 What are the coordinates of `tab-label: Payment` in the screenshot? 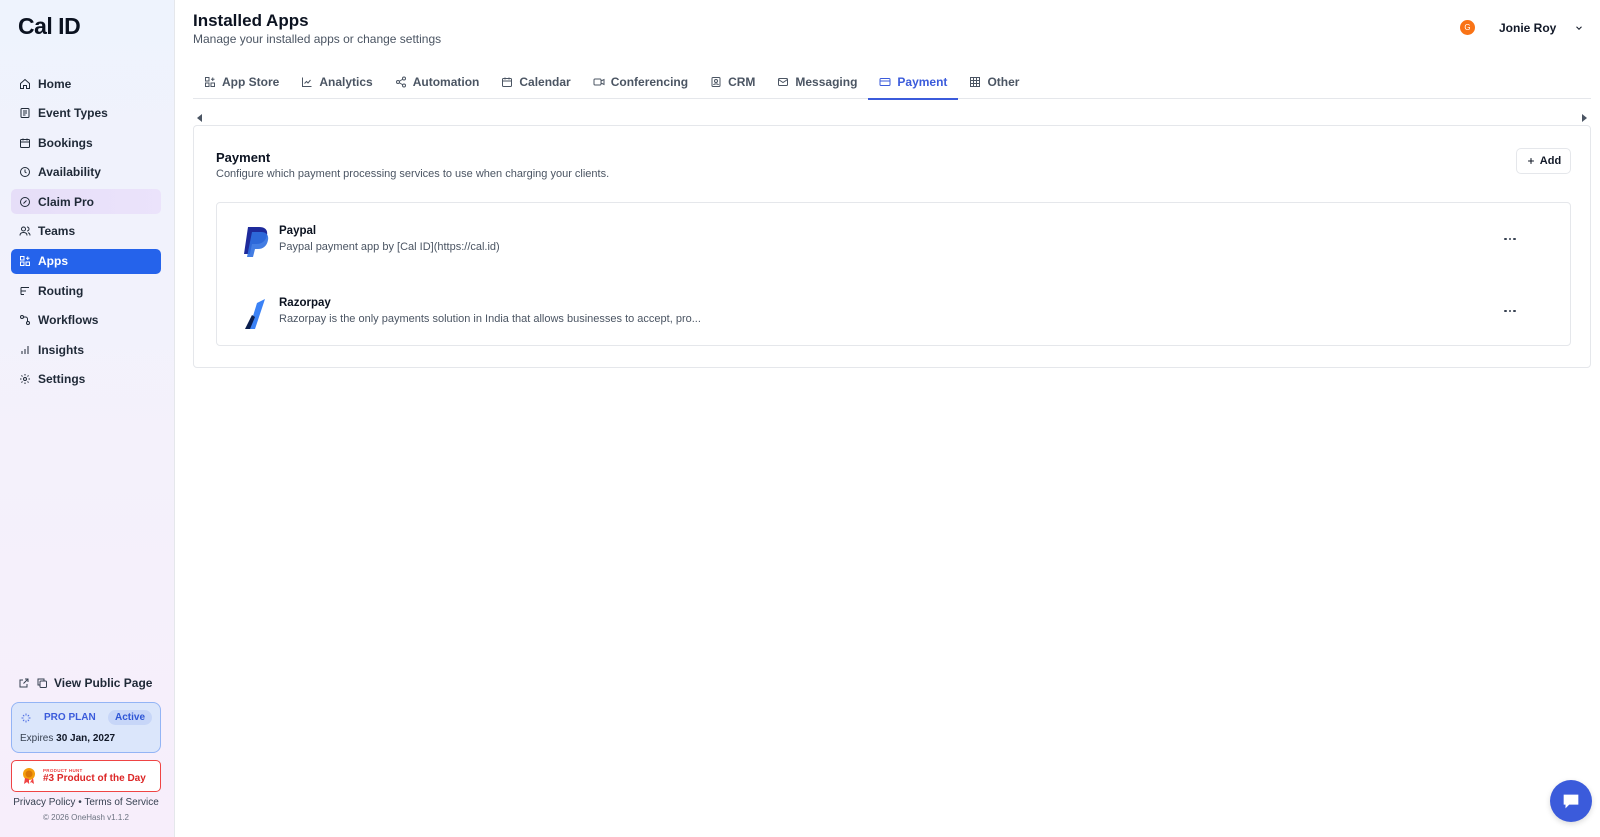 It's located at (922, 81).